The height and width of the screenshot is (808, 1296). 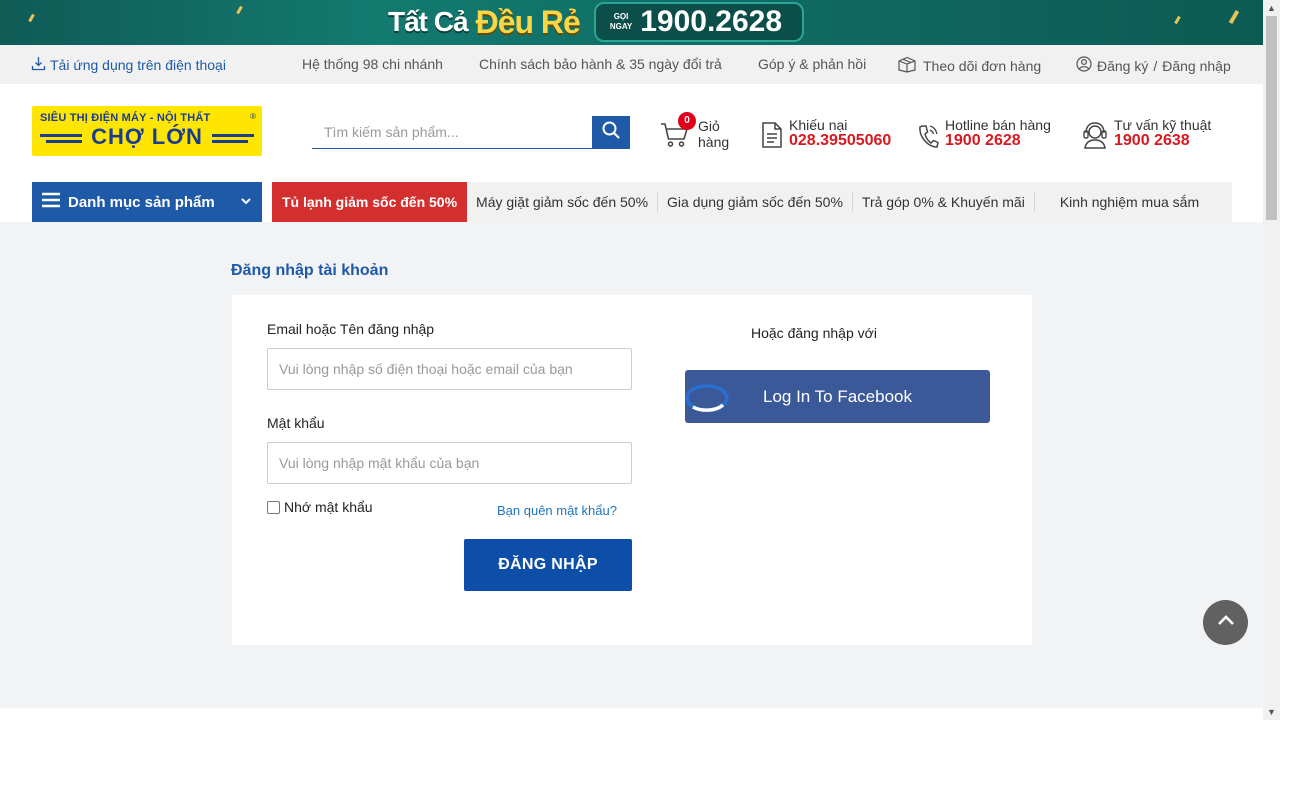 What do you see at coordinates (983, 140) in the screenshot?
I see `hotline-phone: 1900 2628` at bounding box center [983, 140].